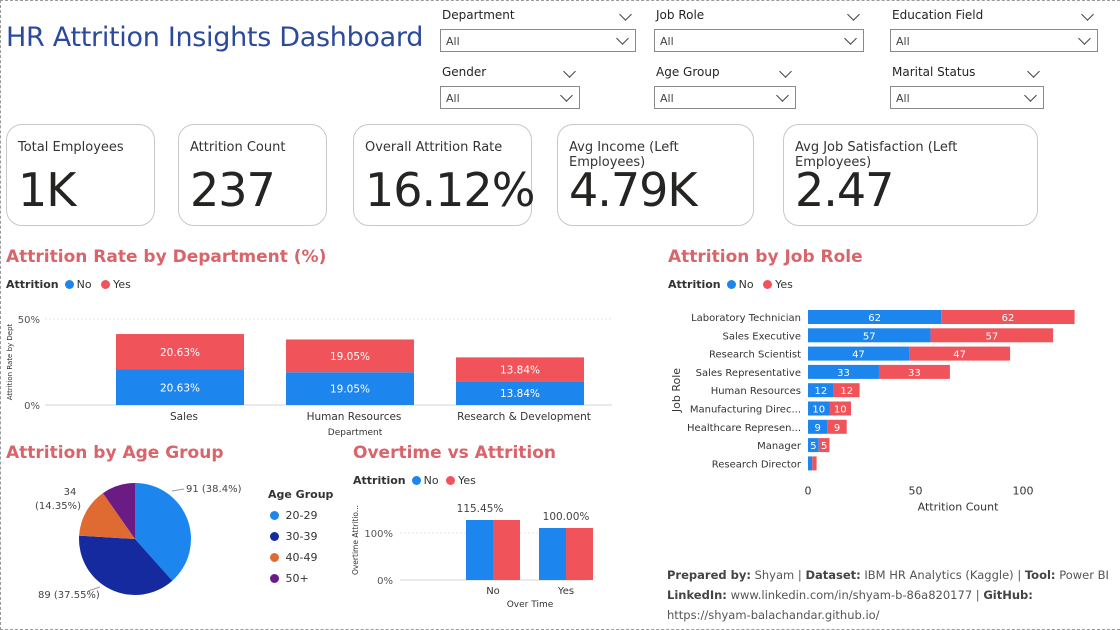 Image resolution: width=1120 pixels, height=630 pixels. I want to click on data-label: 13.84%, so click(520, 370).